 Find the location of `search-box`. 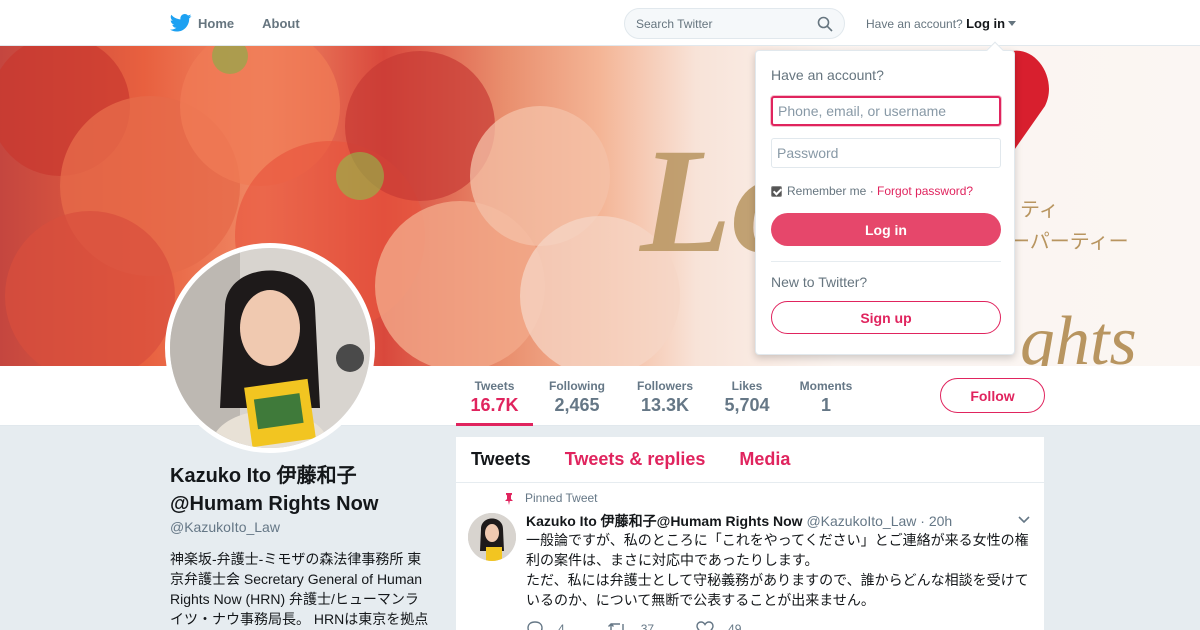

search-box is located at coordinates (734, 23).